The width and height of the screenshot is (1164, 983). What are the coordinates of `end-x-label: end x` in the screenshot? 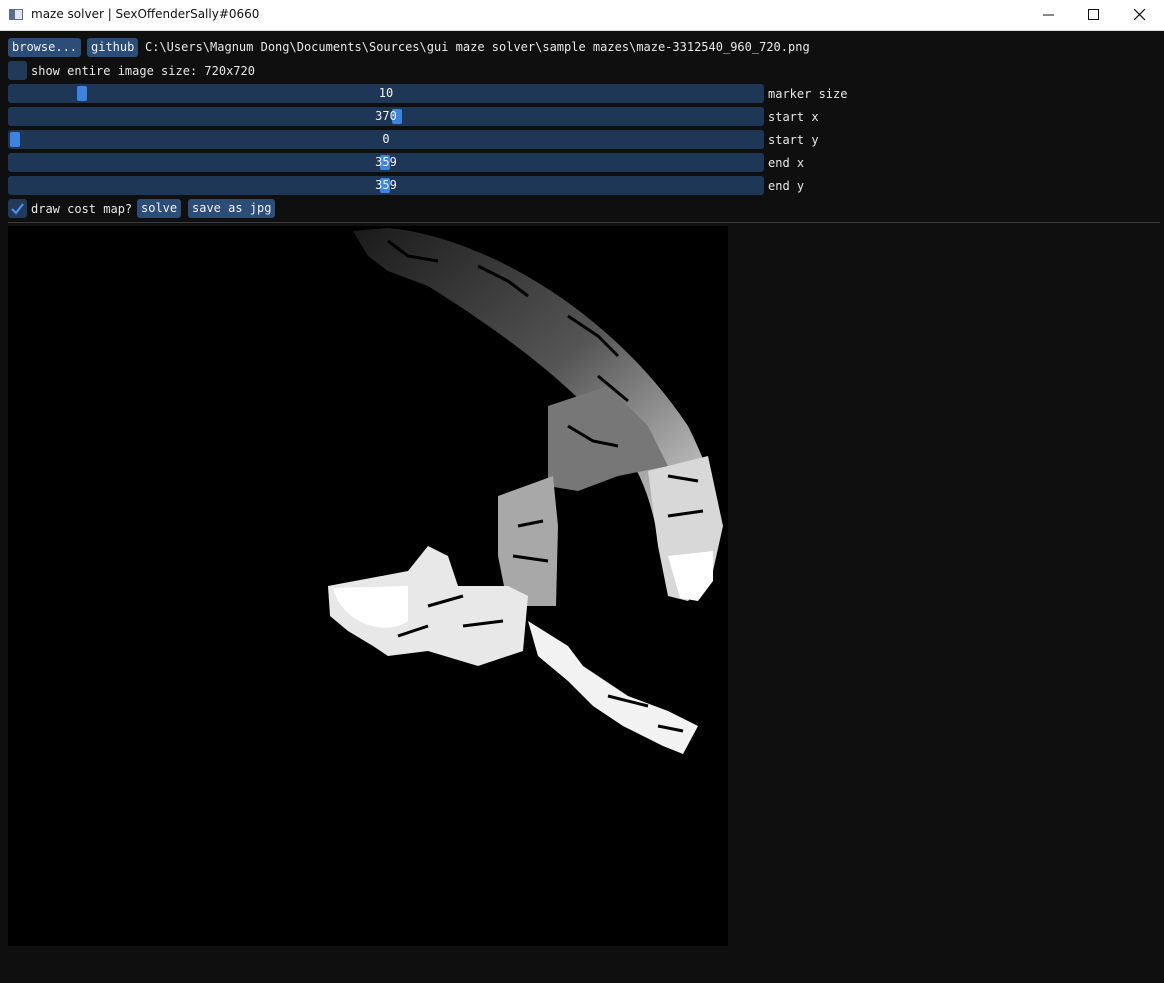 It's located at (786, 163).